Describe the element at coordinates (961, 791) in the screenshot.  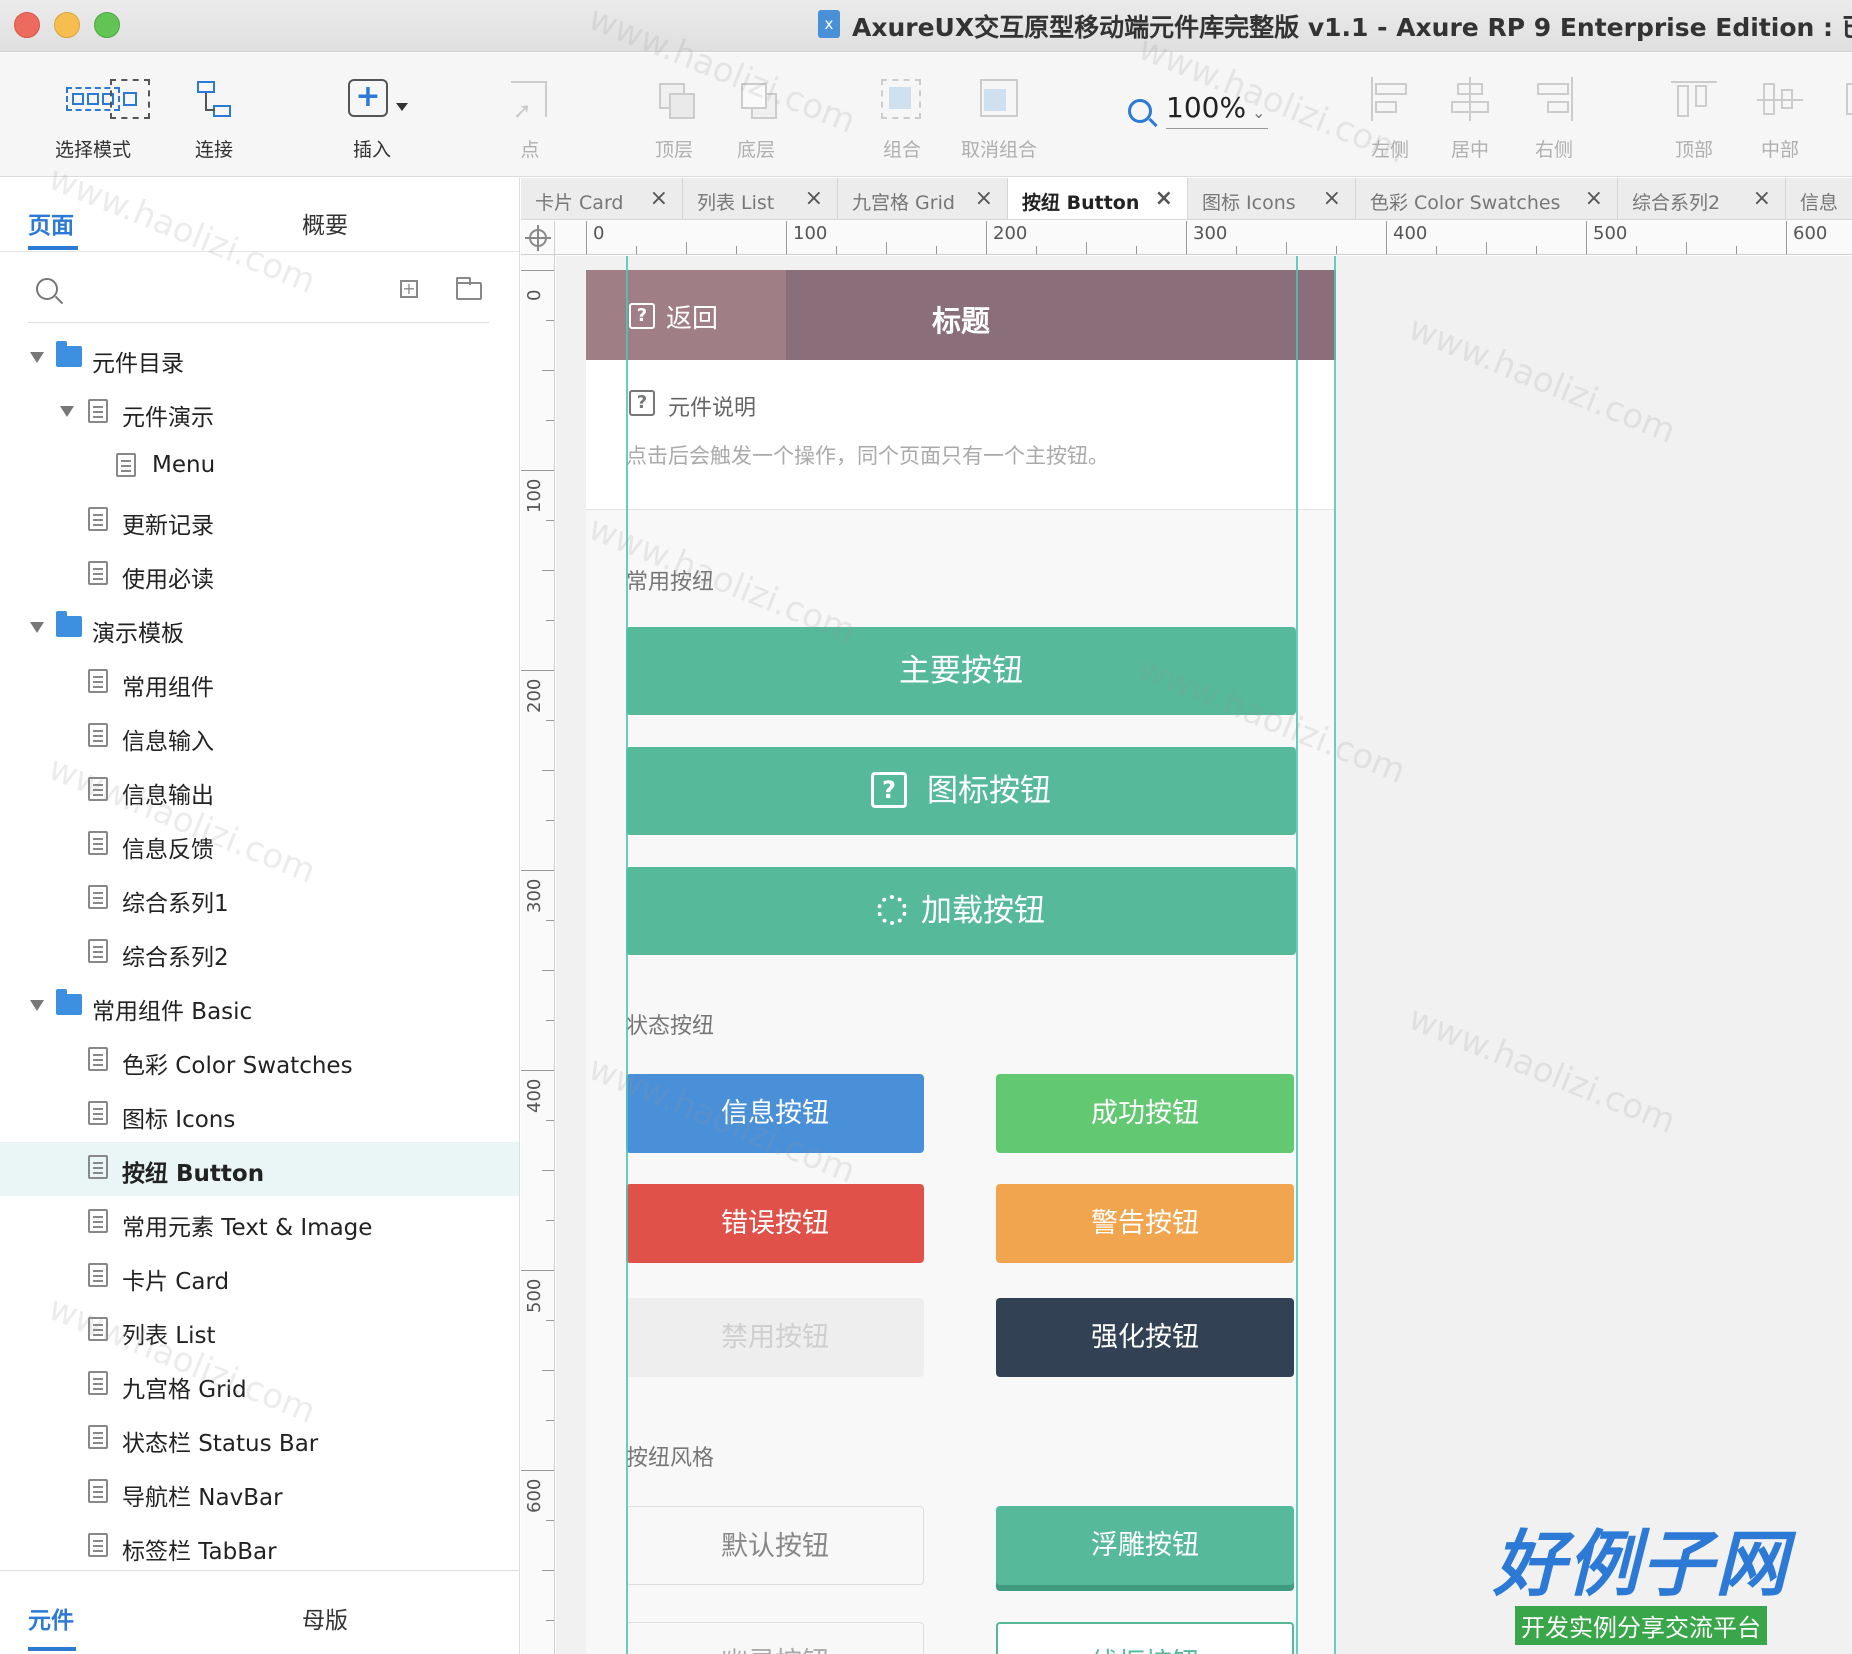
I see `icon-button: ? 图标按钮` at that location.